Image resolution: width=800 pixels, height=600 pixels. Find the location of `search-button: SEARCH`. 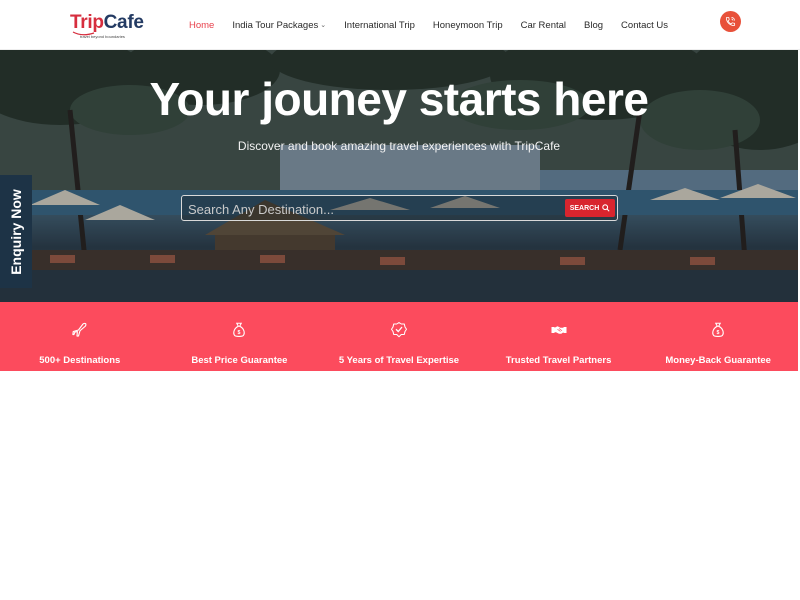

search-button: SEARCH is located at coordinates (590, 208).